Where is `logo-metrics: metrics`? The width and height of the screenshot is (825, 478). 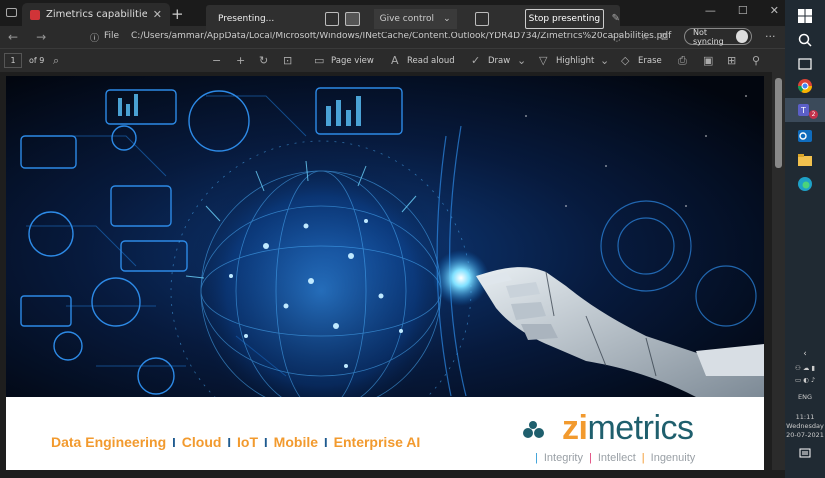 logo-metrics: metrics is located at coordinates (640, 428).